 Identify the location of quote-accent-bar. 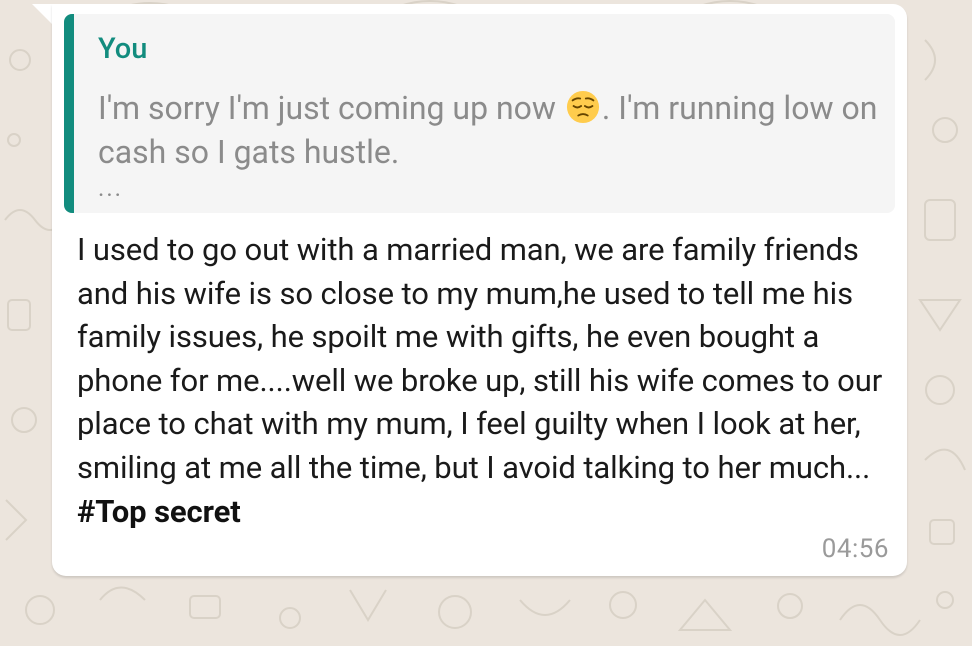
(69, 113).